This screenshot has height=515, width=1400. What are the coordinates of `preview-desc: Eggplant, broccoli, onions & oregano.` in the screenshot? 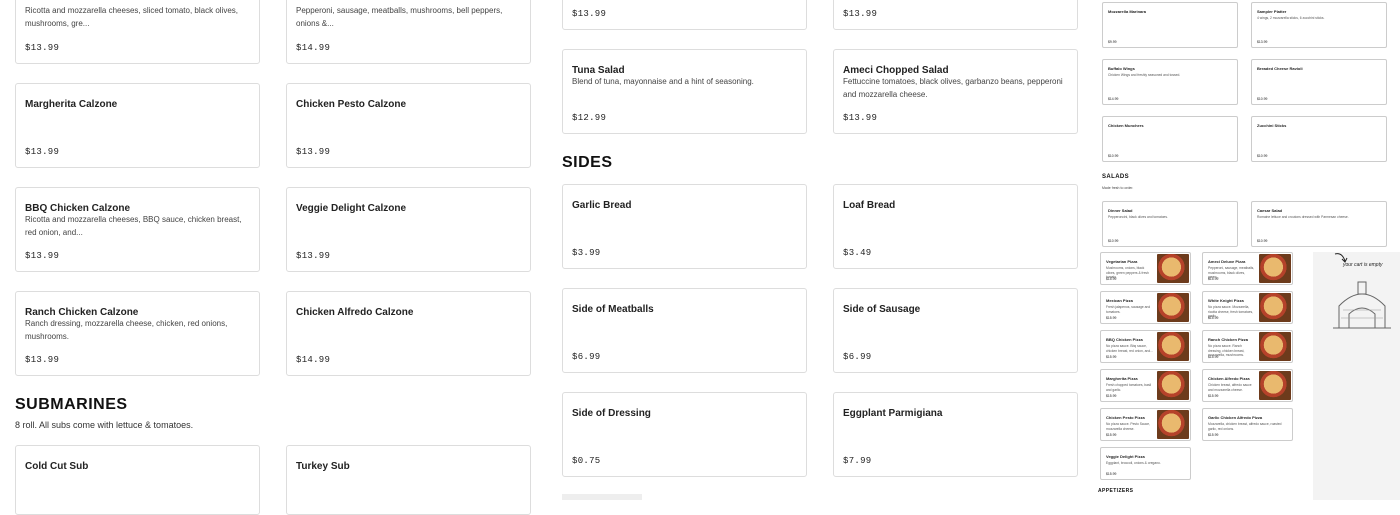 It's located at (1133, 463).